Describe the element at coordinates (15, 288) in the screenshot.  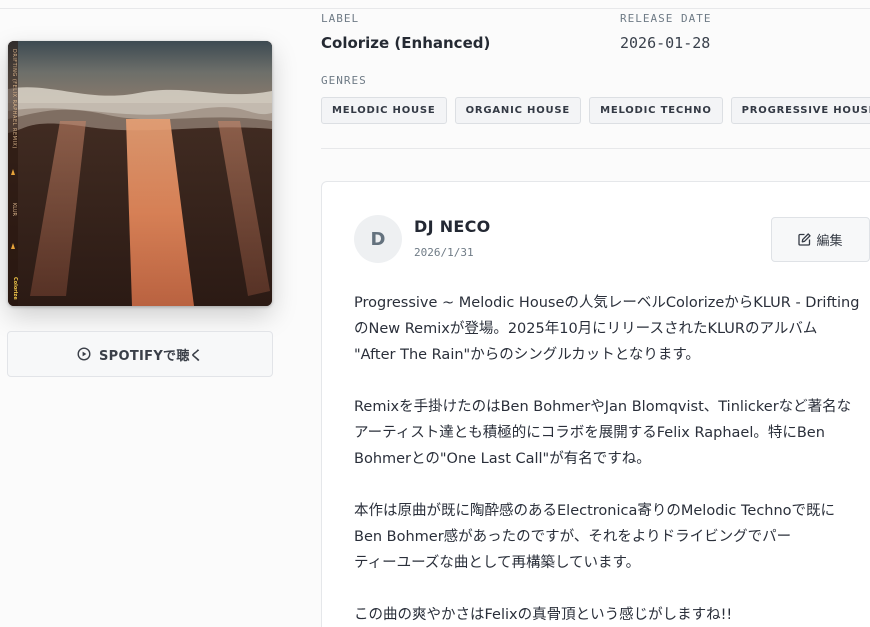
I see `cover-label-logo: Colorize` at that location.